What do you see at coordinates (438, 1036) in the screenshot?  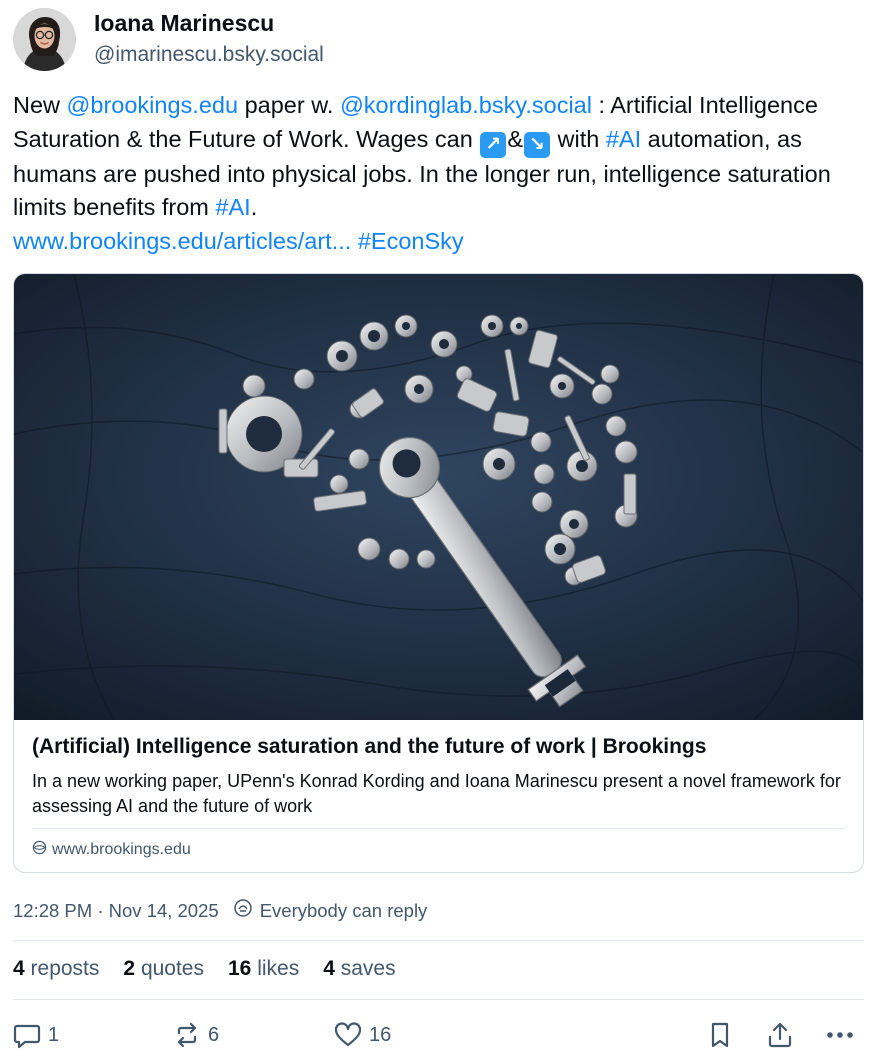 I see `post-actions: 1 6 16` at bounding box center [438, 1036].